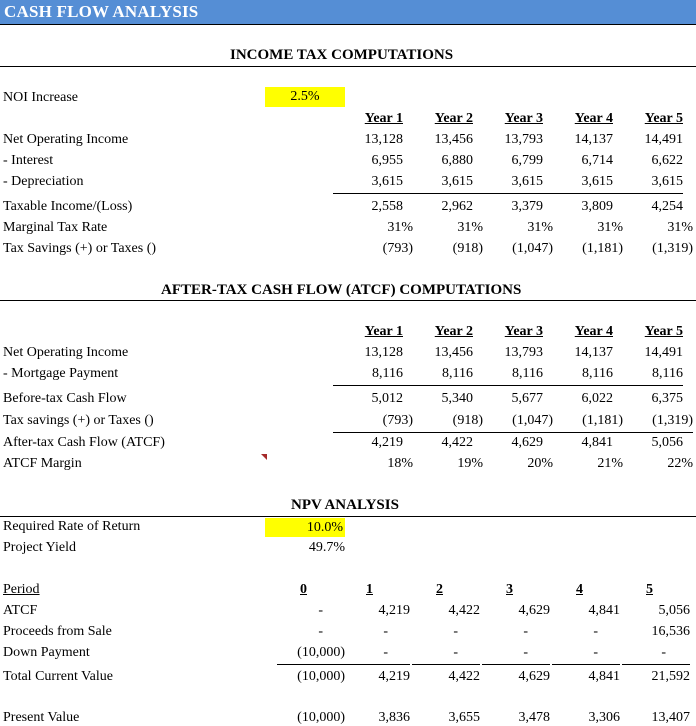  What do you see at coordinates (61, 373) in the screenshot?
I see `row-label: - Mortgage Payment` at bounding box center [61, 373].